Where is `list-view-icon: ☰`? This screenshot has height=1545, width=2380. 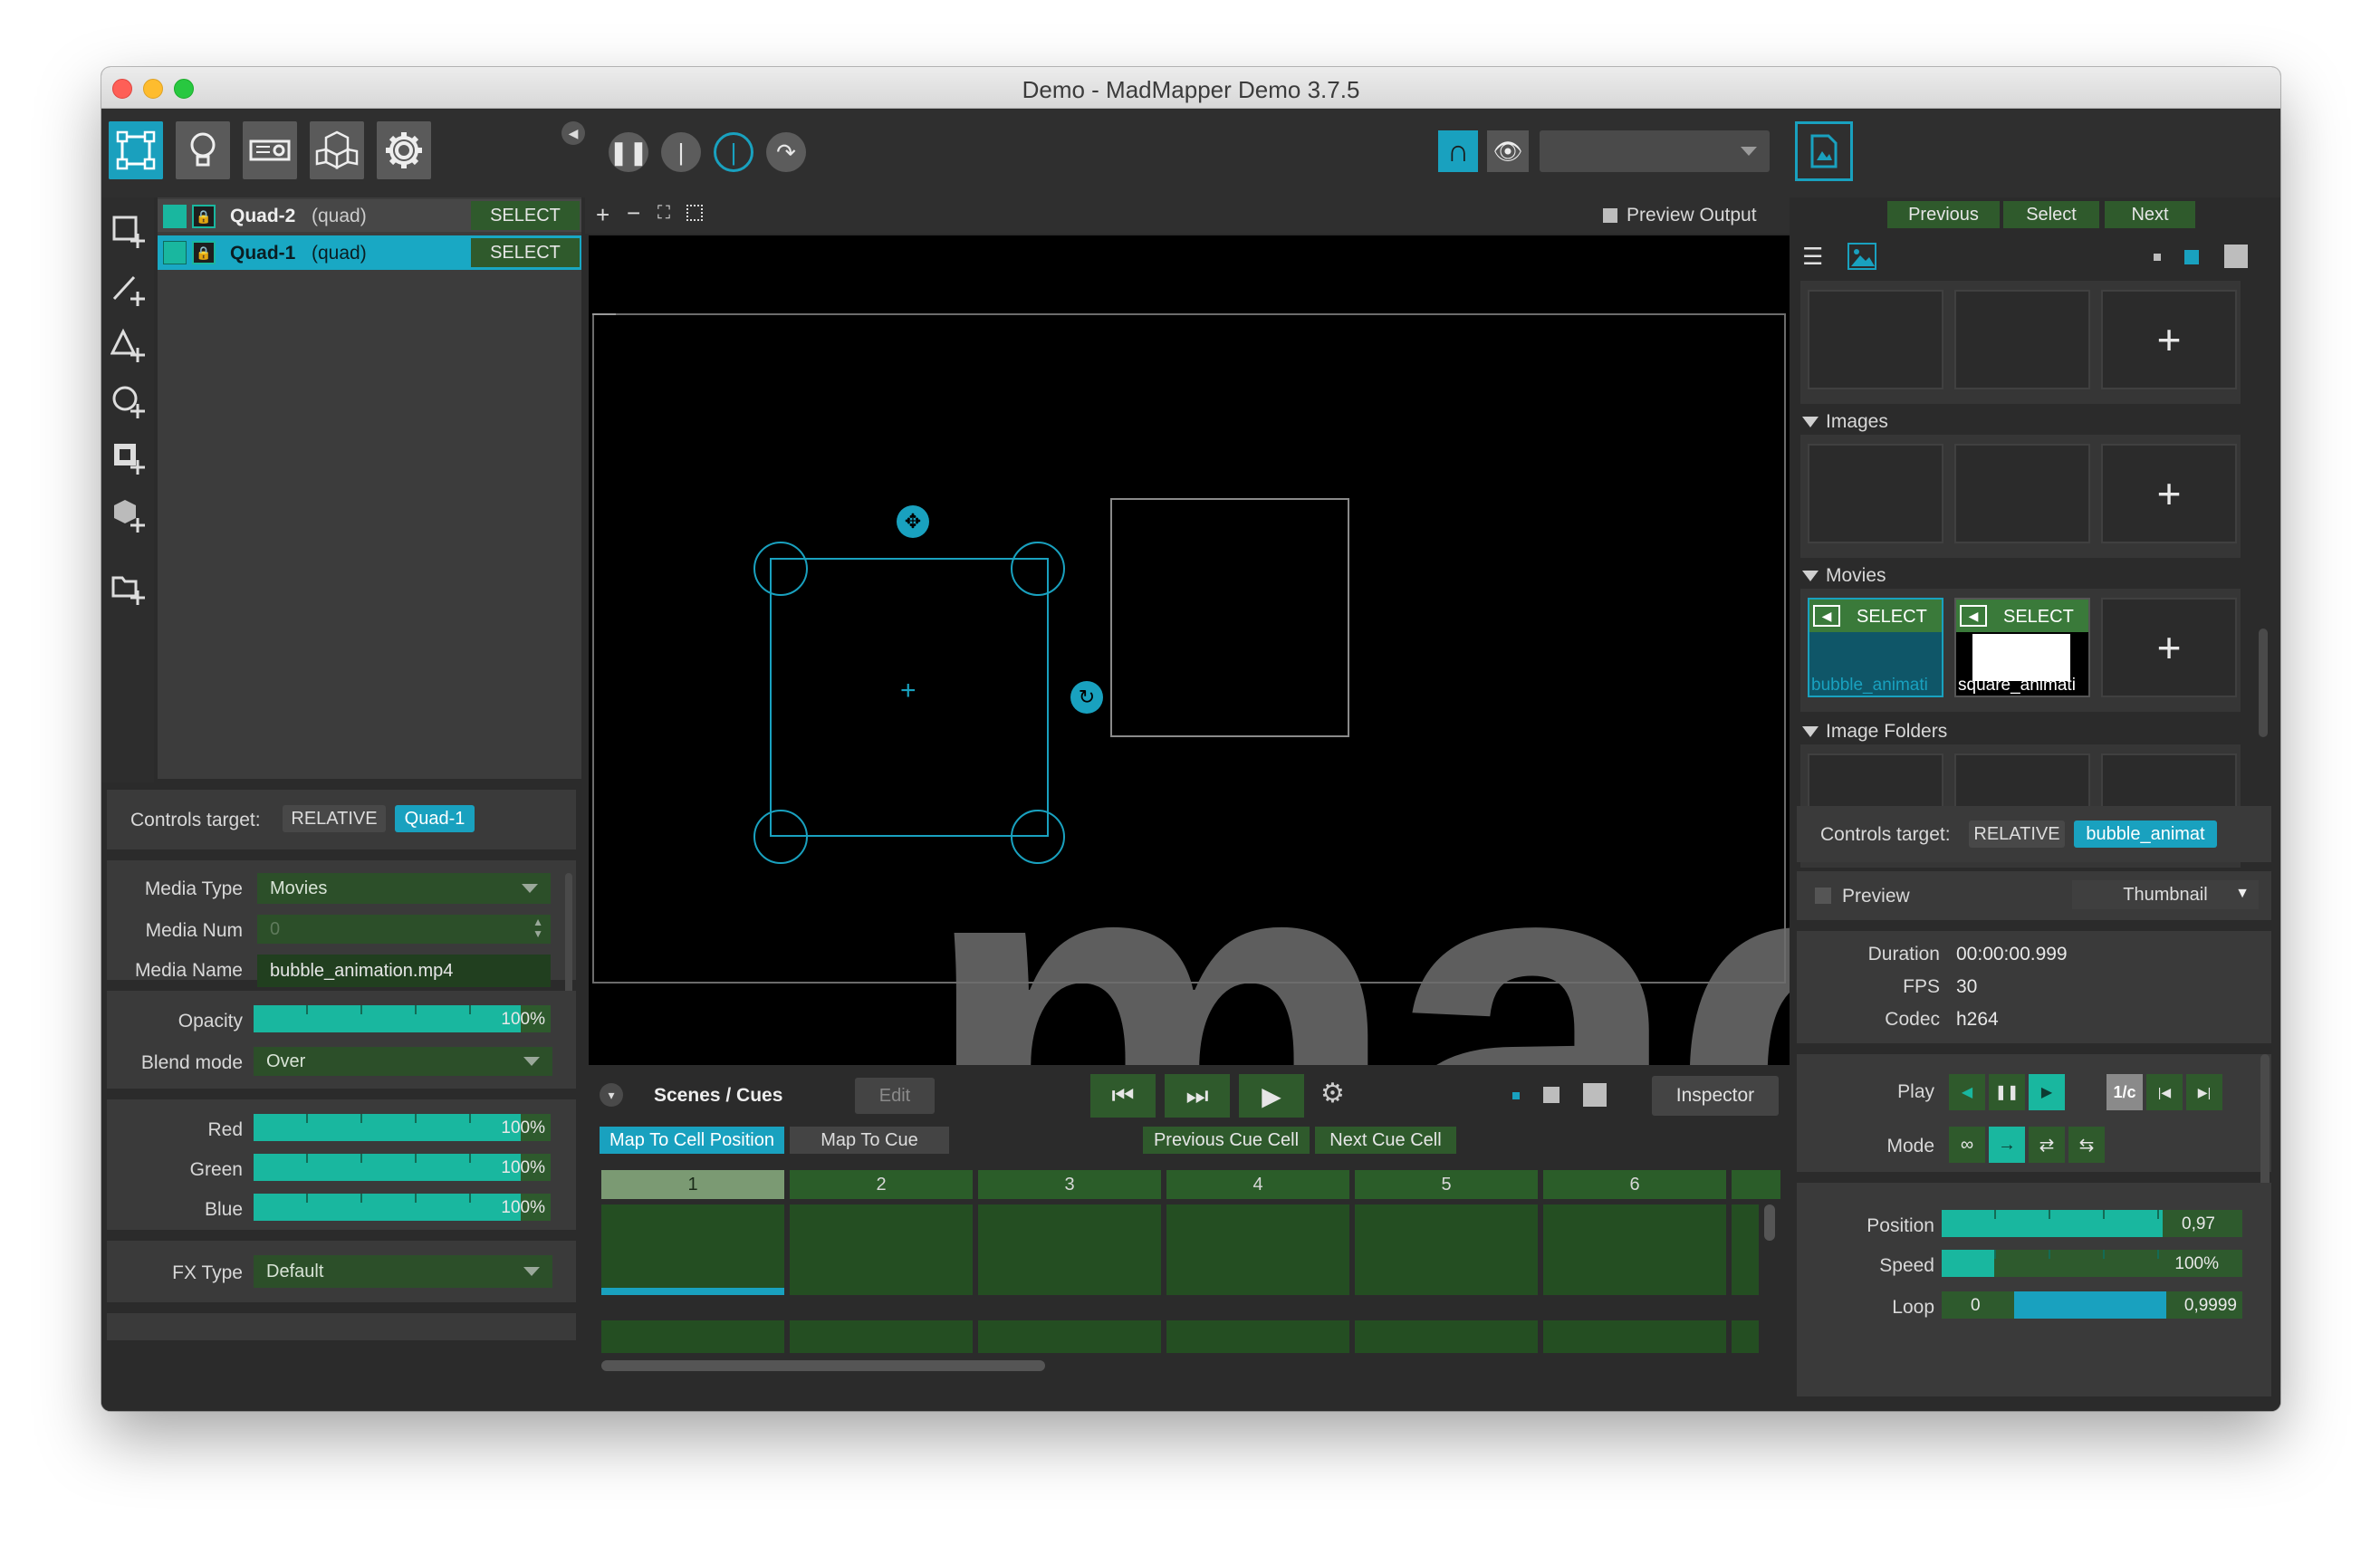
list-view-icon: ☰ is located at coordinates (1816, 256).